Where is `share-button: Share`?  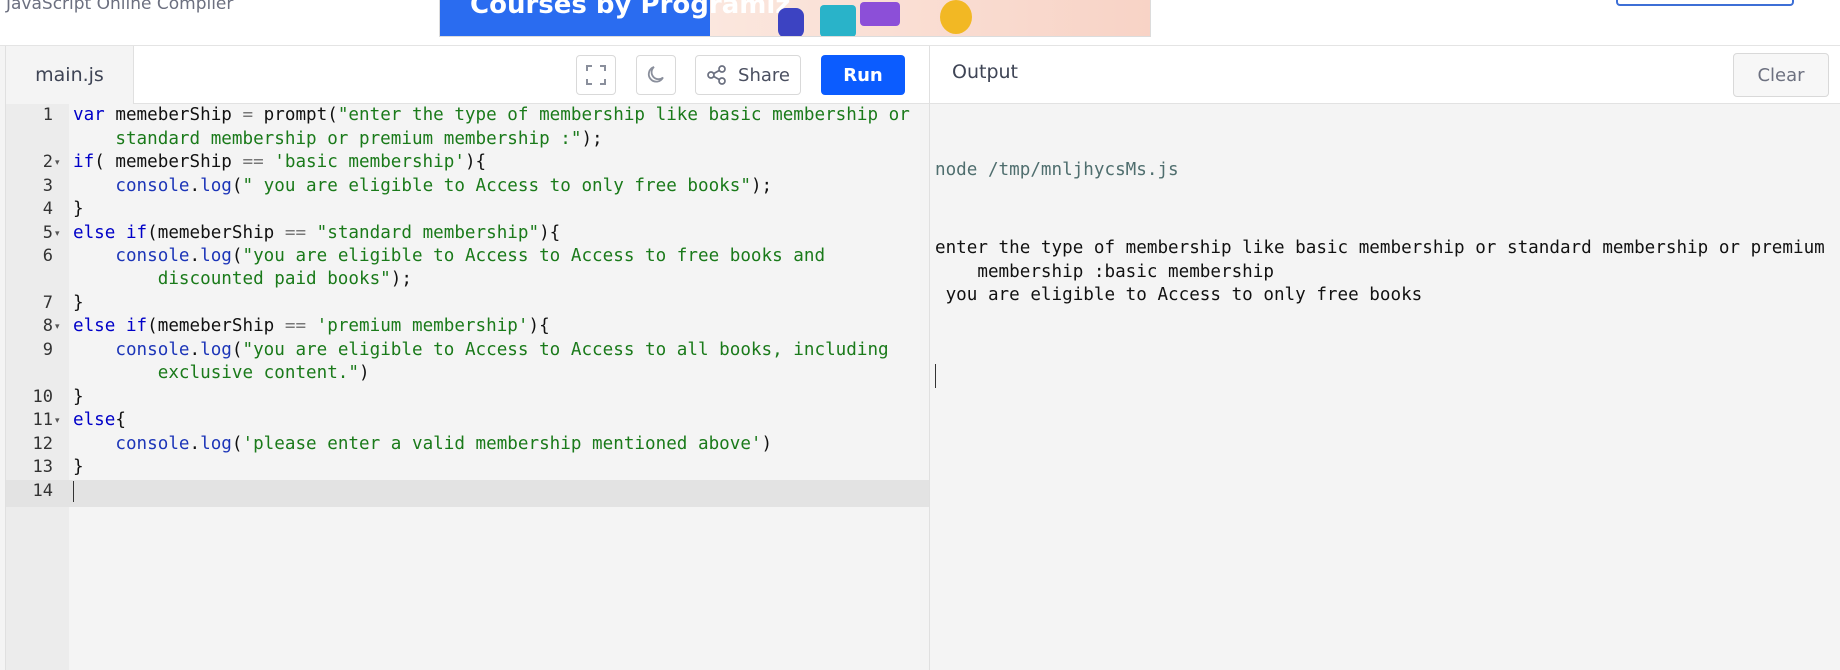
share-button: Share is located at coordinates (748, 75).